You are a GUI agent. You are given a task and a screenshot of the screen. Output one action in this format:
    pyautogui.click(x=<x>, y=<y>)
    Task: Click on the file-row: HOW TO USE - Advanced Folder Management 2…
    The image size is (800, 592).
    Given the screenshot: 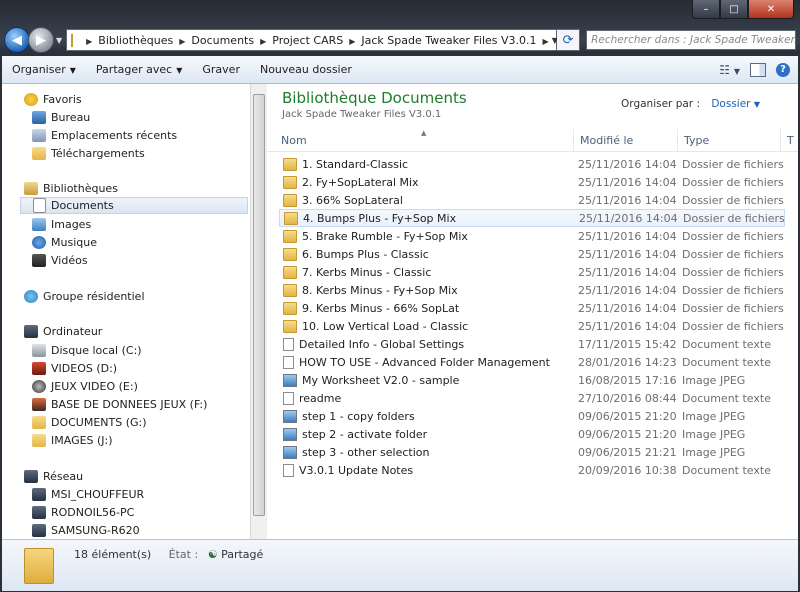 What is the action you would take?
    pyautogui.click(x=532, y=362)
    